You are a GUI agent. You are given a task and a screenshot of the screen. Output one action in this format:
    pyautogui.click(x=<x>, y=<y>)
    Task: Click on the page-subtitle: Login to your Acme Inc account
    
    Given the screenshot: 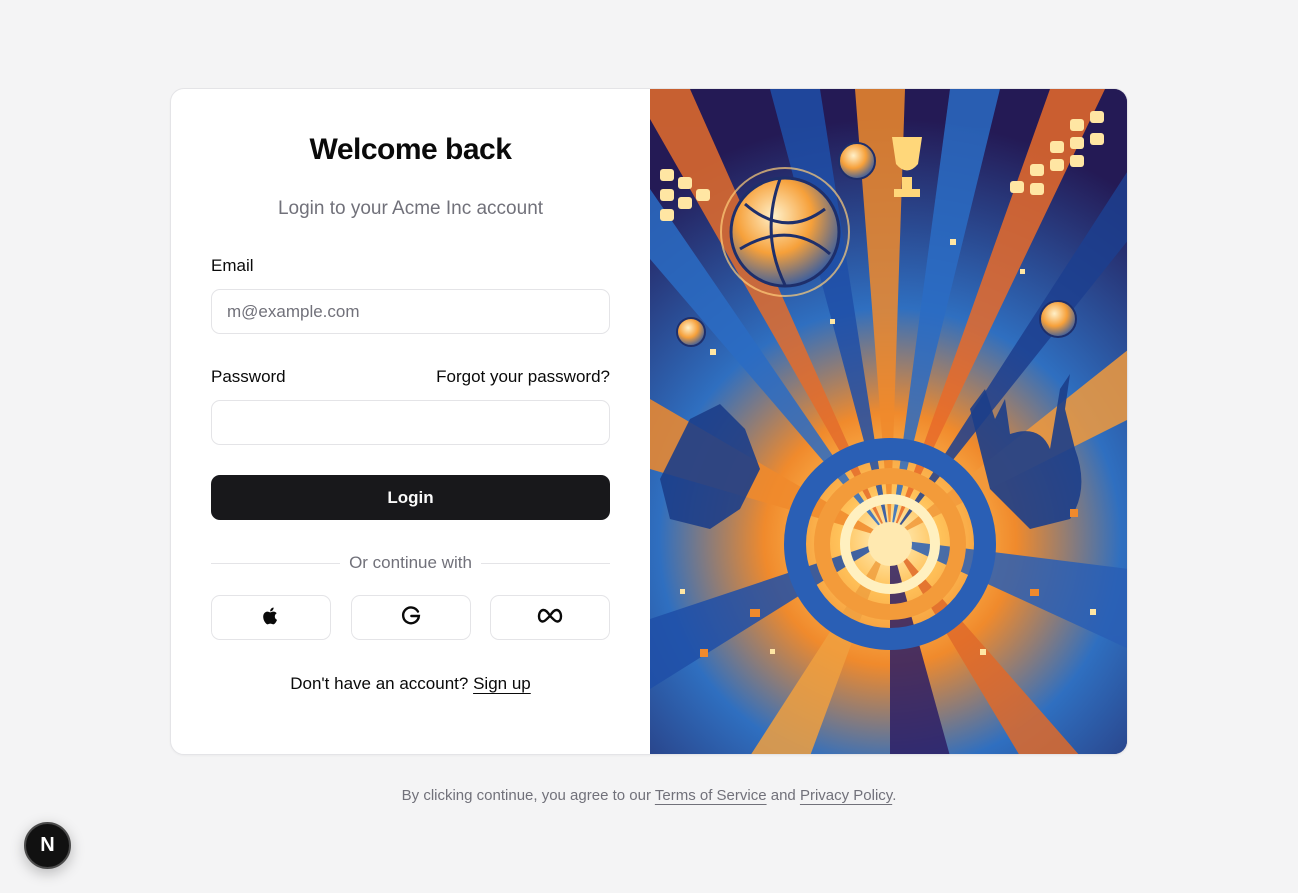 What is the action you would take?
    pyautogui.click(x=410, y=208)
    